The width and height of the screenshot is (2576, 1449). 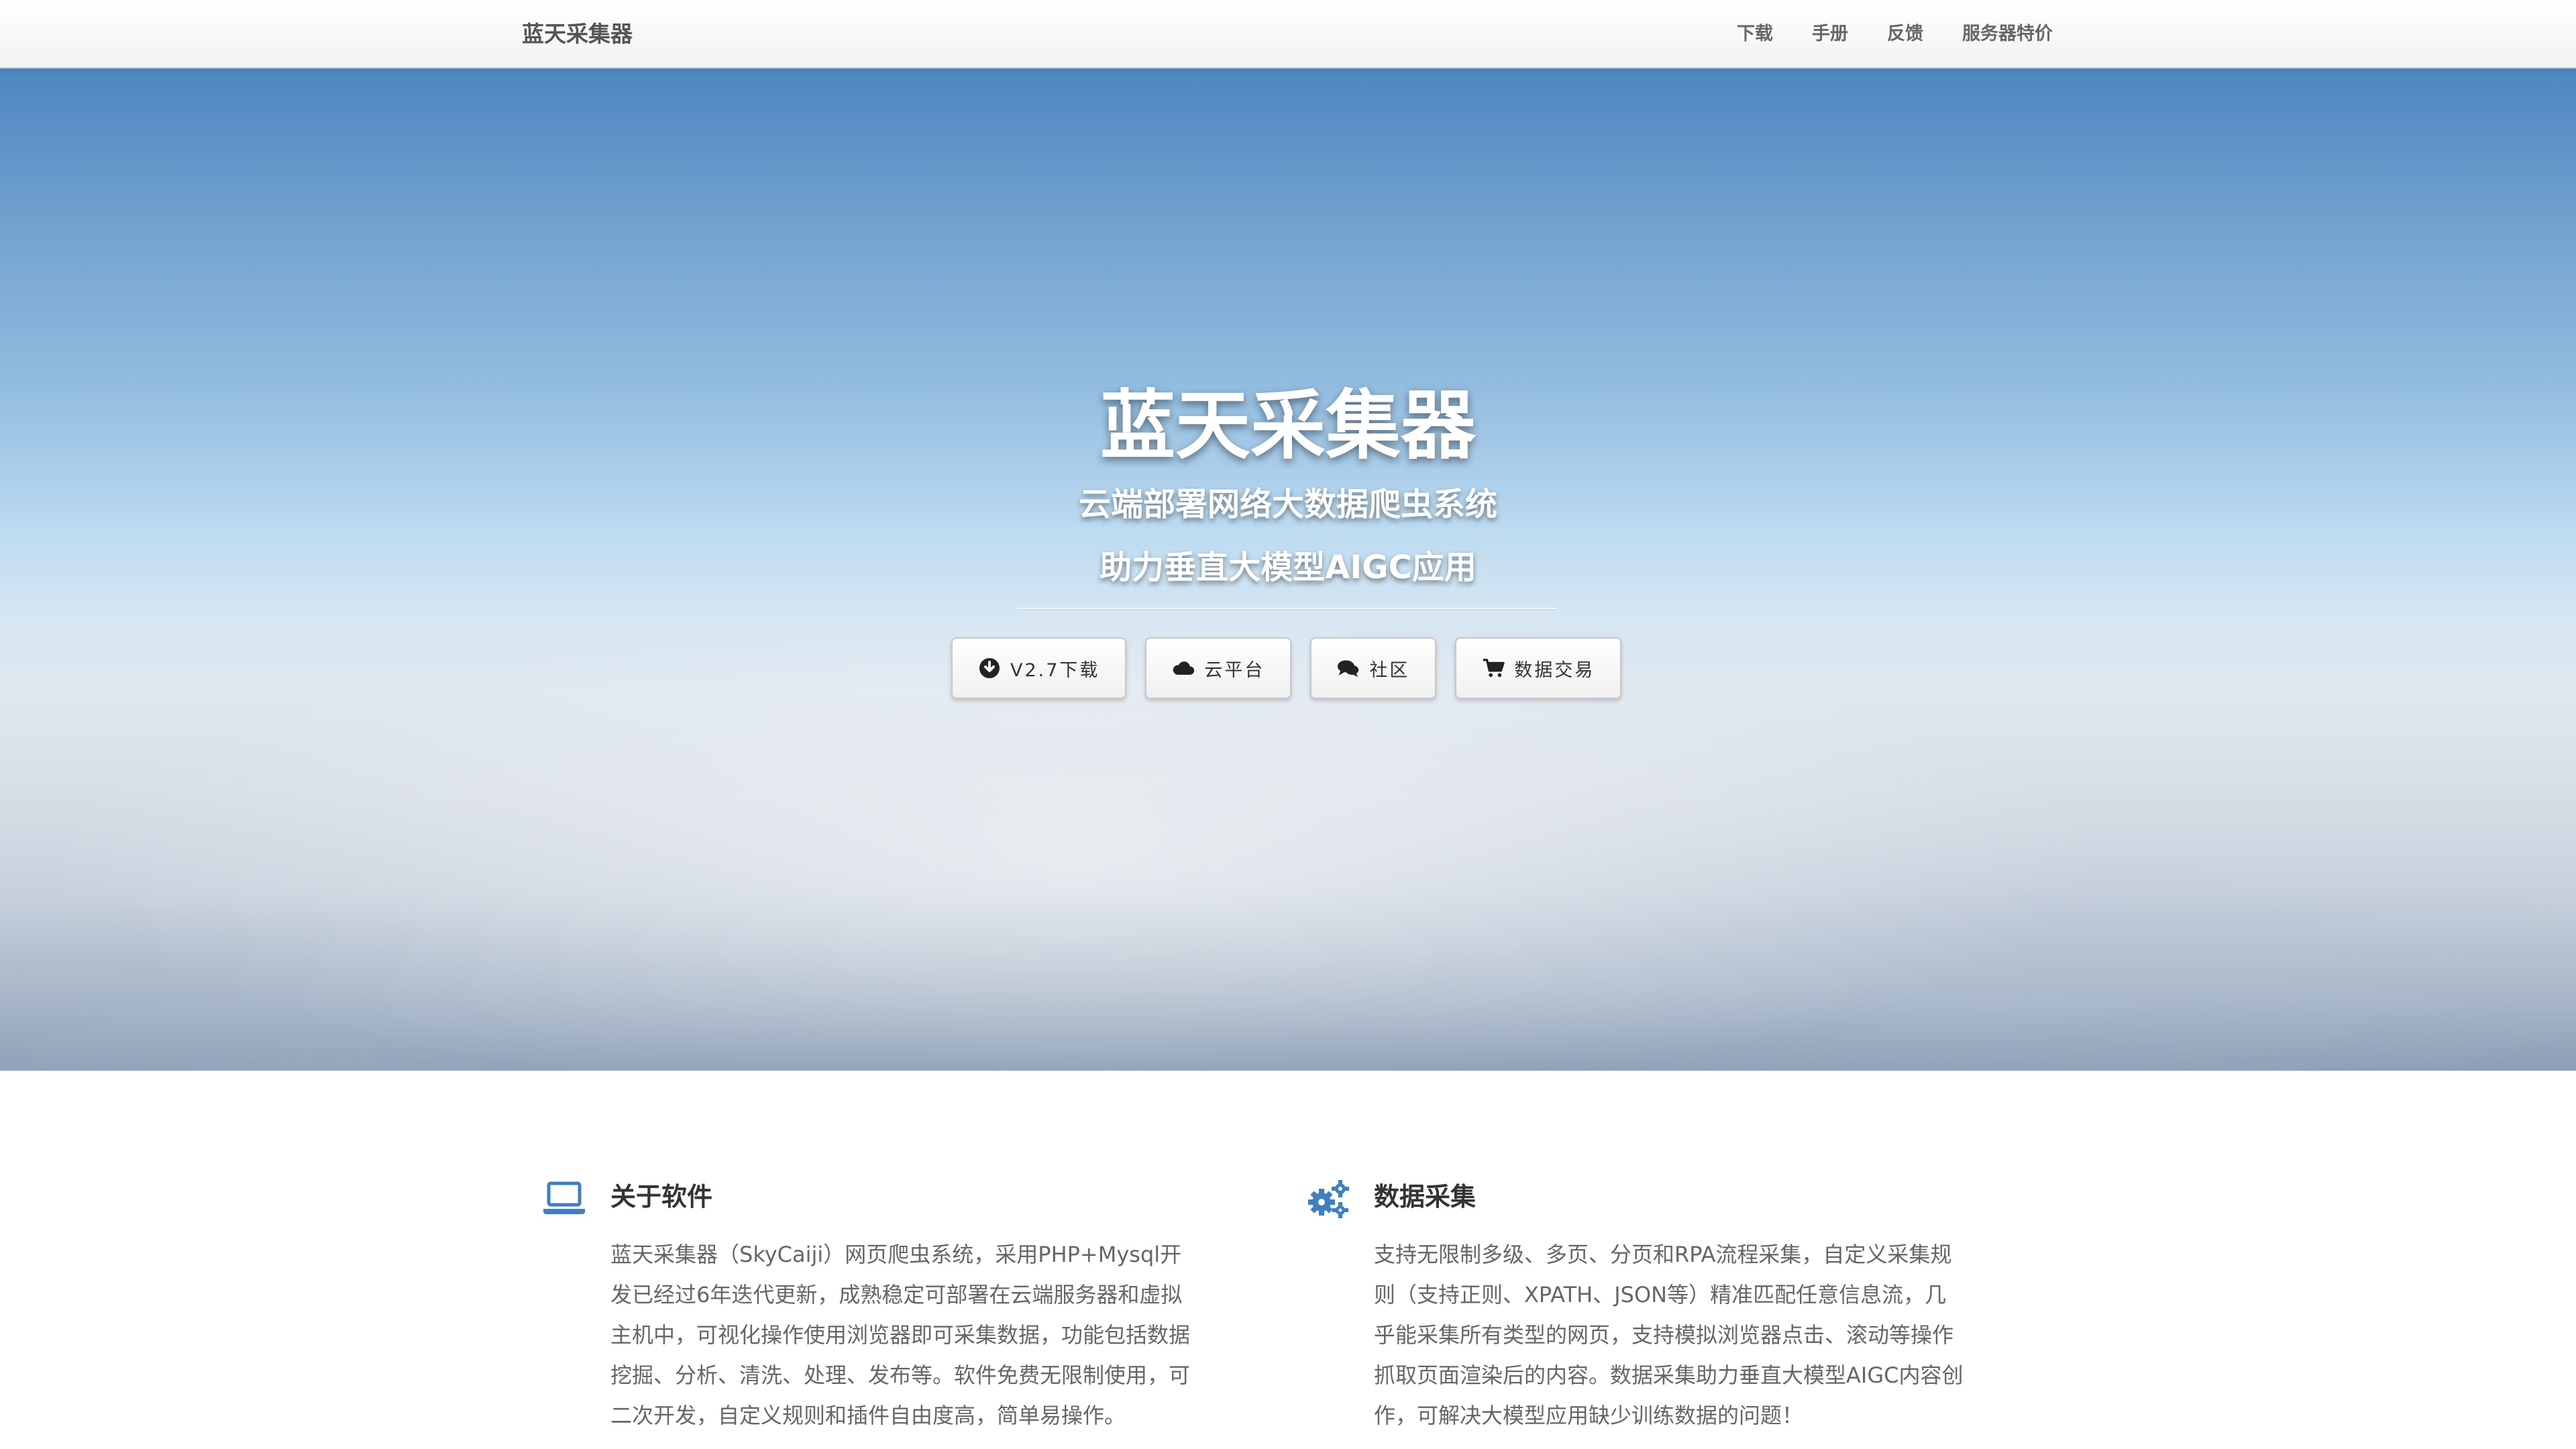 I want to click on hero-title: 蓝天采集器, so click(x=1288, y=426).